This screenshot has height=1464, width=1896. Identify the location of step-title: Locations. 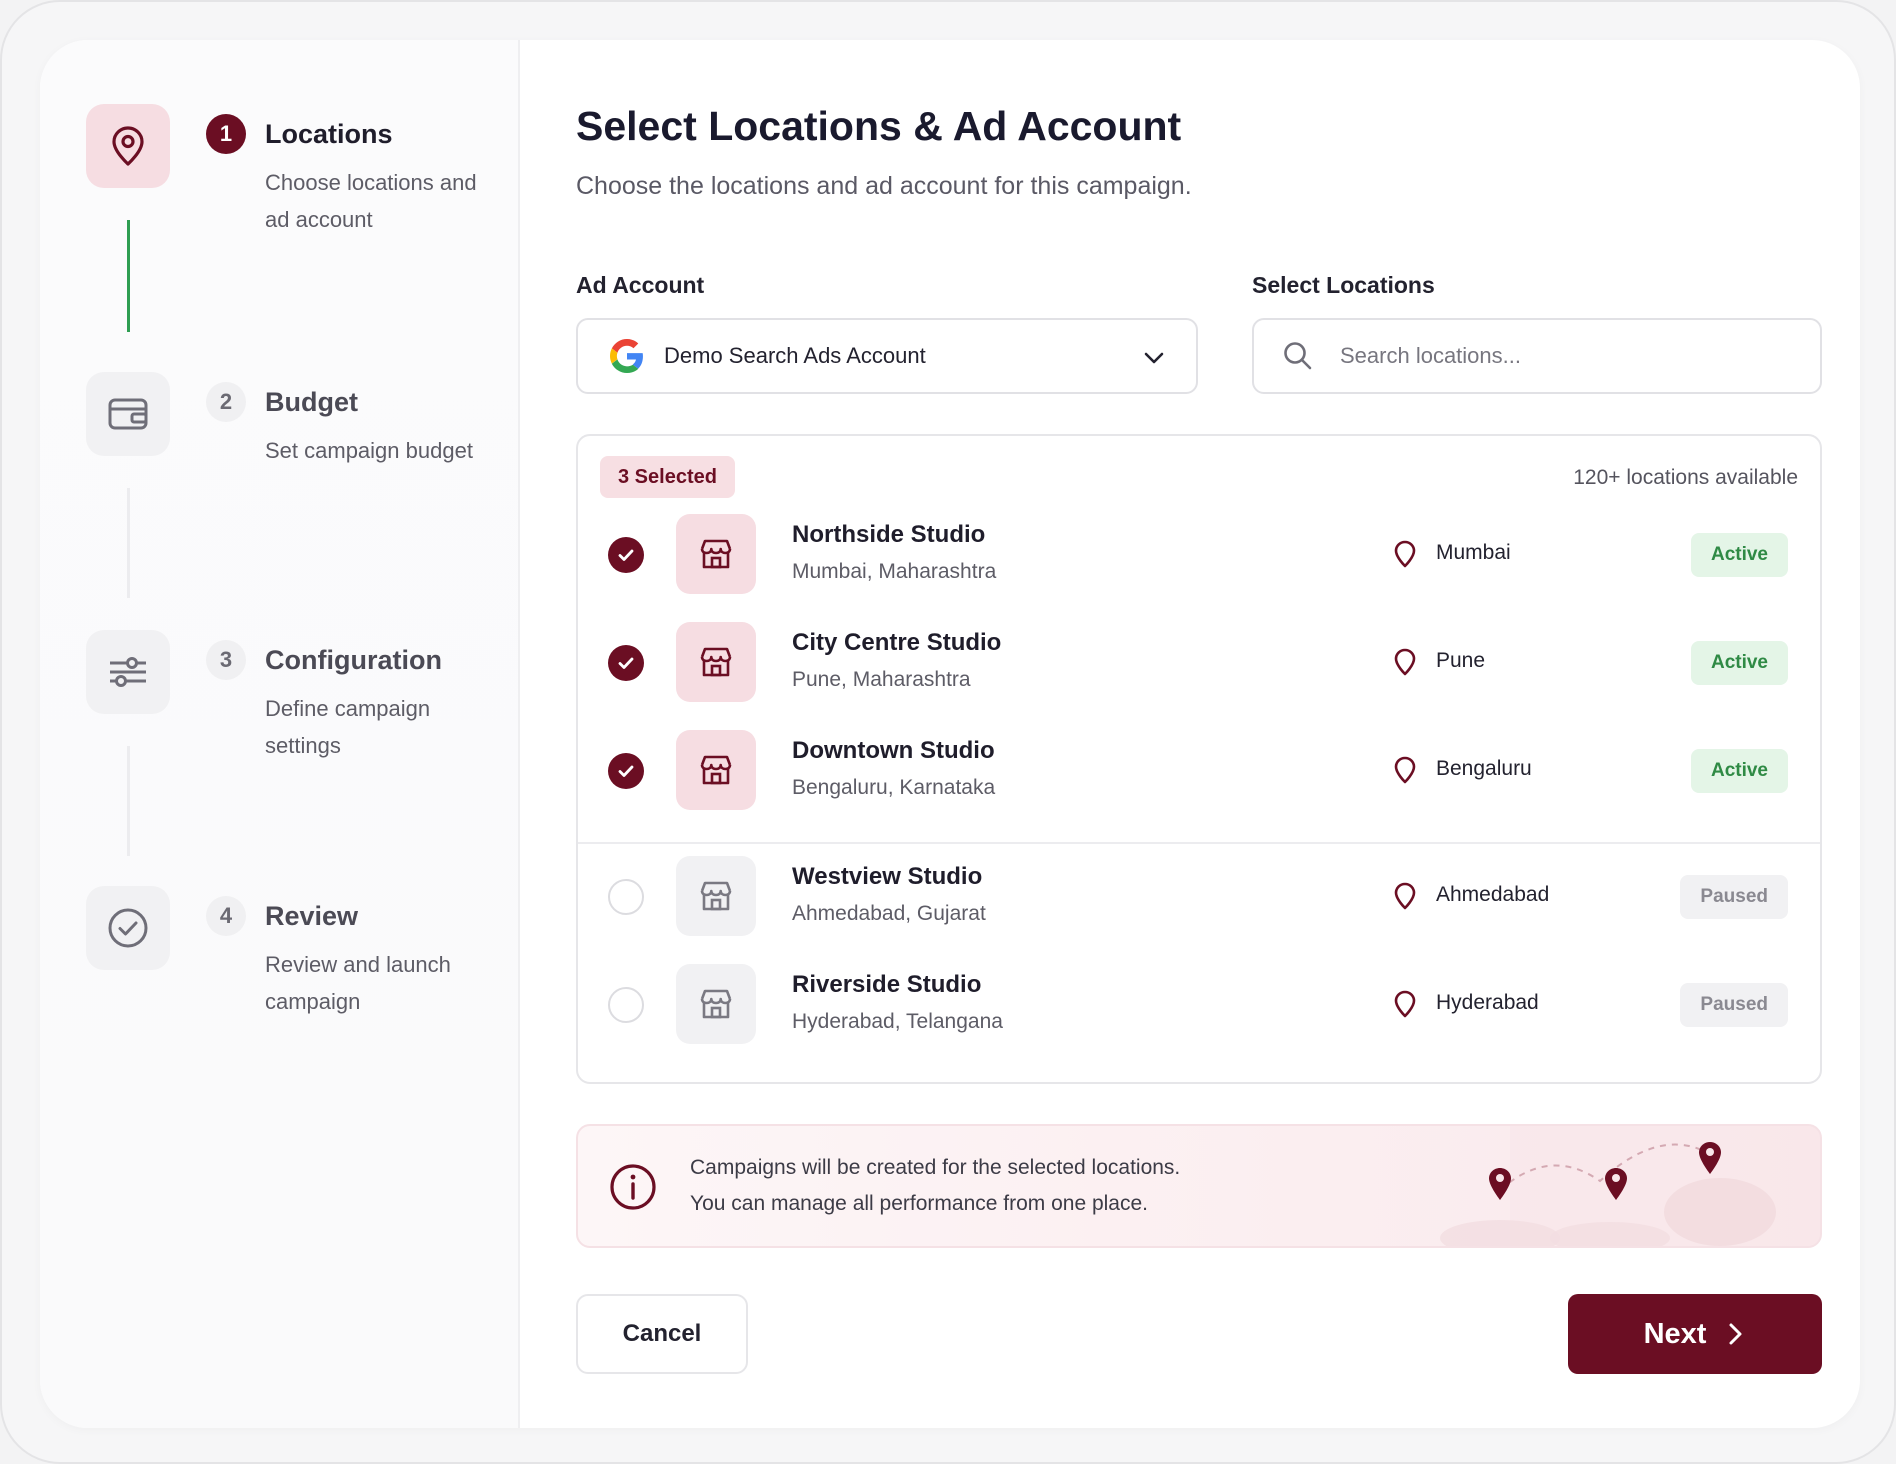
(329, 134).